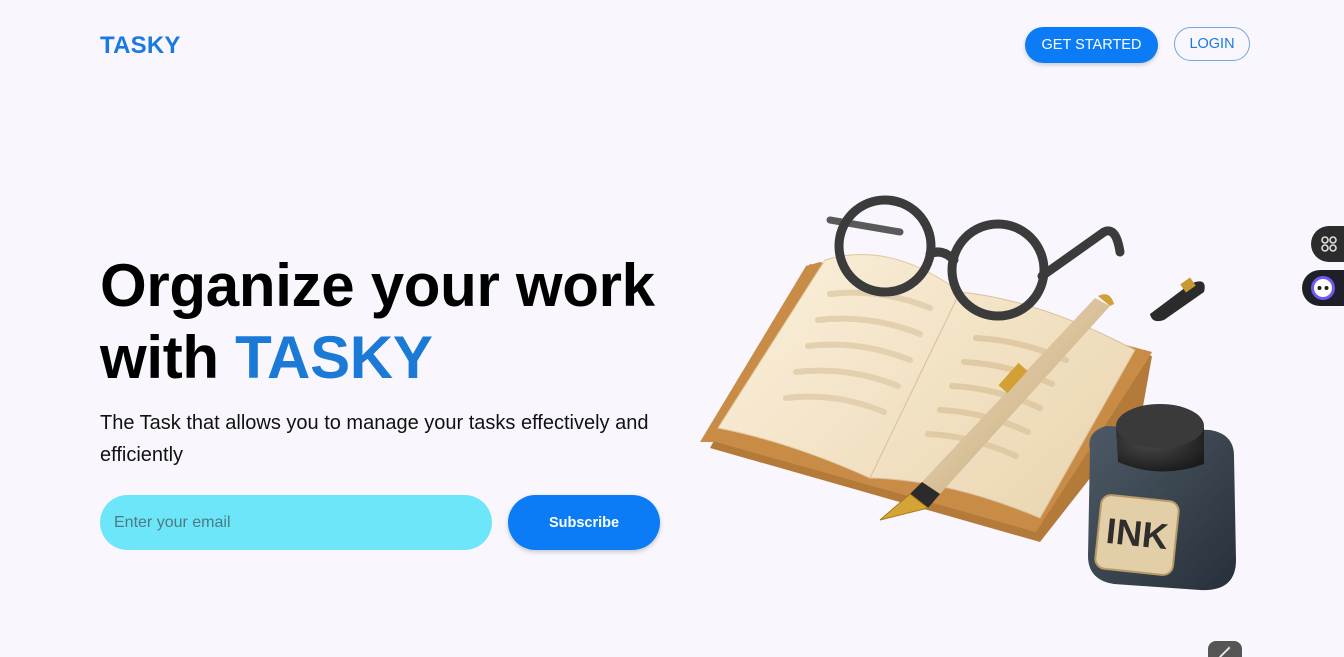  What do you see at coordinates (1091, 45) in the screenshot?
I see `get-started-button: GET STARTED` at bounding box center [1091, 45].